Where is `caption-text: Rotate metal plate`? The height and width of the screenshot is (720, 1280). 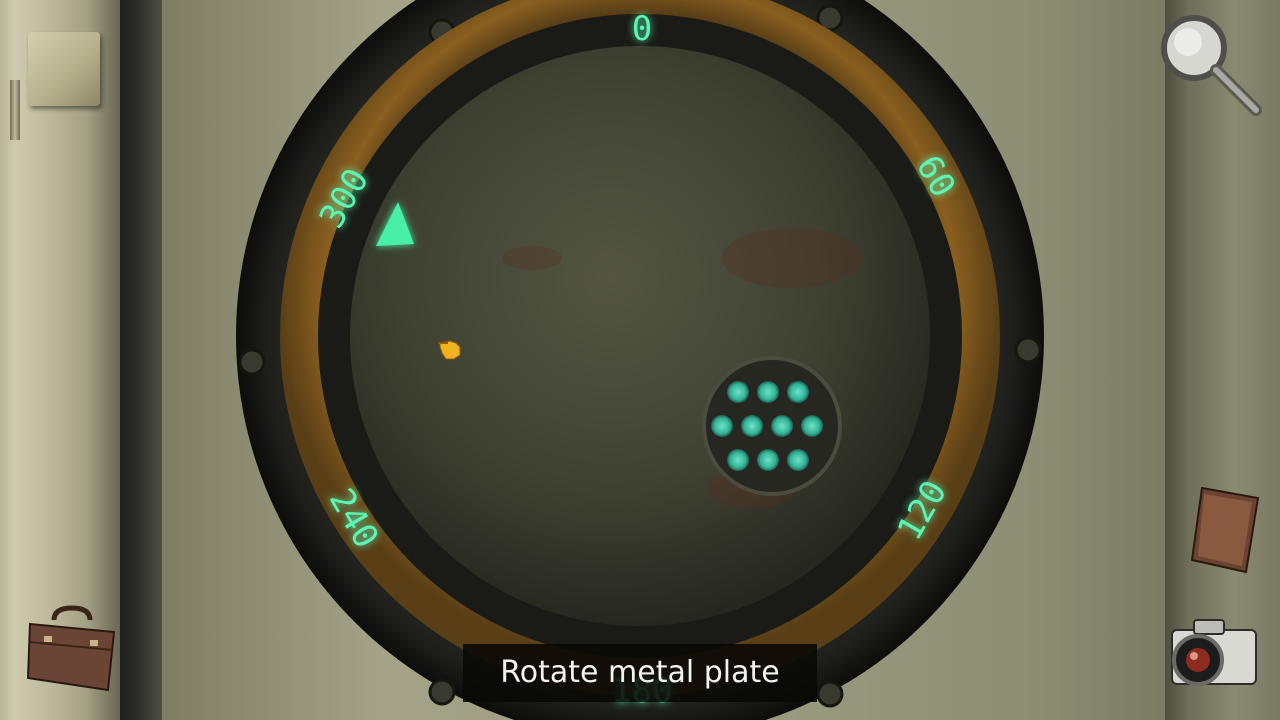 caption-text: Rotate metal plate is located at coordinates (640, 672).